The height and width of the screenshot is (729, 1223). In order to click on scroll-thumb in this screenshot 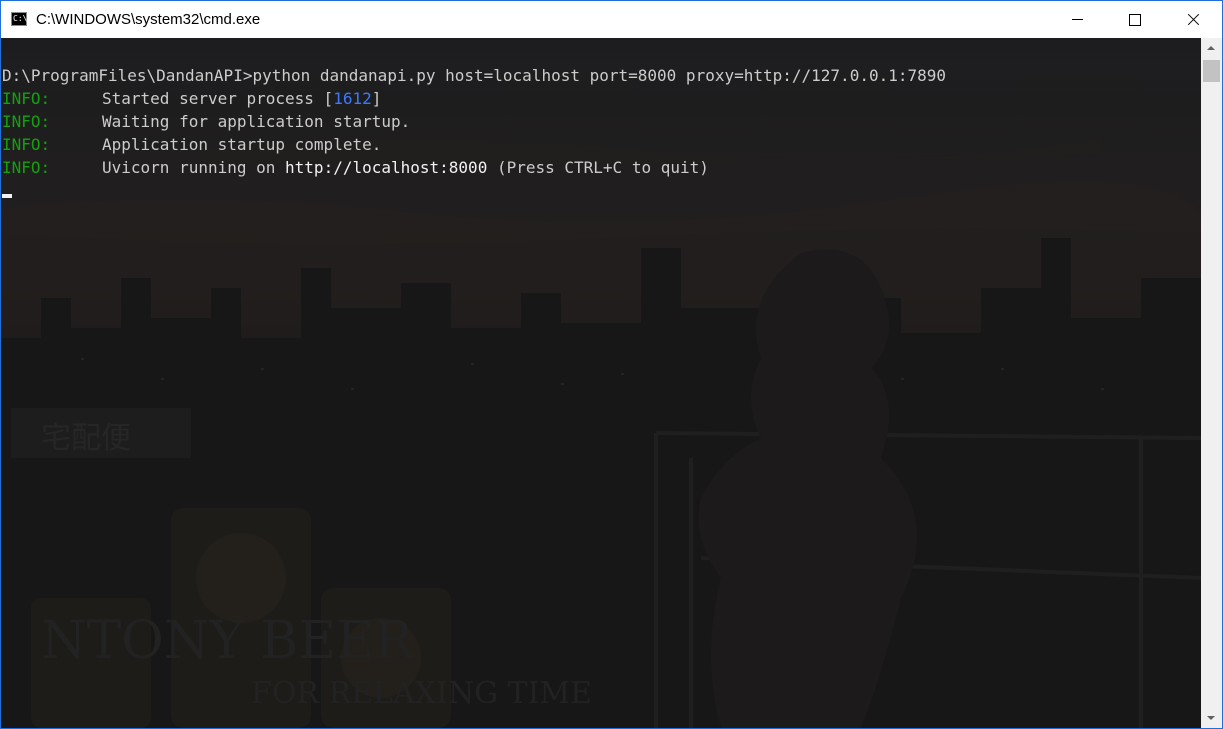, I will do `click(1211, 71)`.